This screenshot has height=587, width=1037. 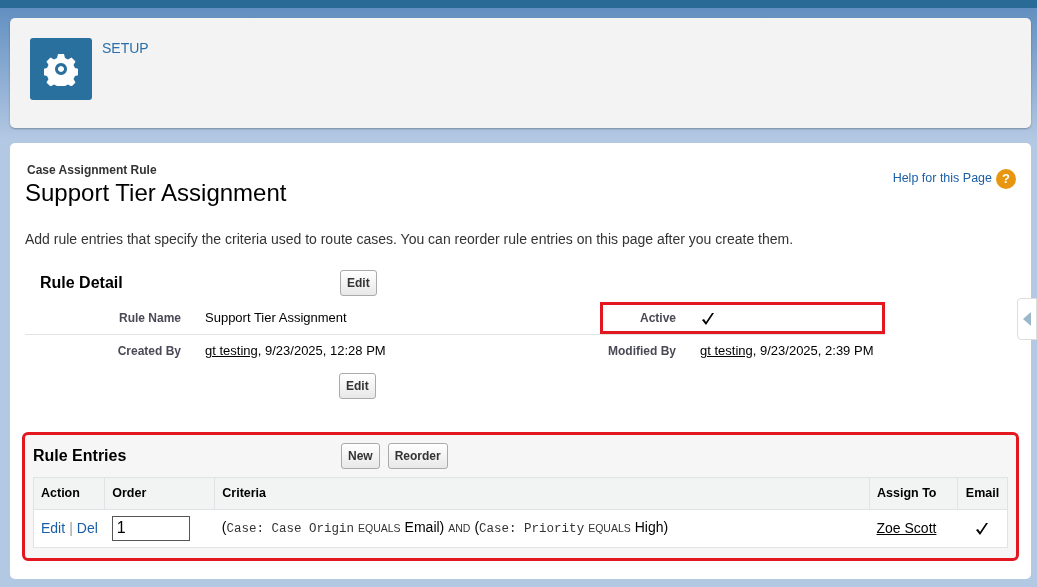 I want to click on field-value: gt testing, 9/23/2025, 2:39 PM, so click(x=787, y=351).